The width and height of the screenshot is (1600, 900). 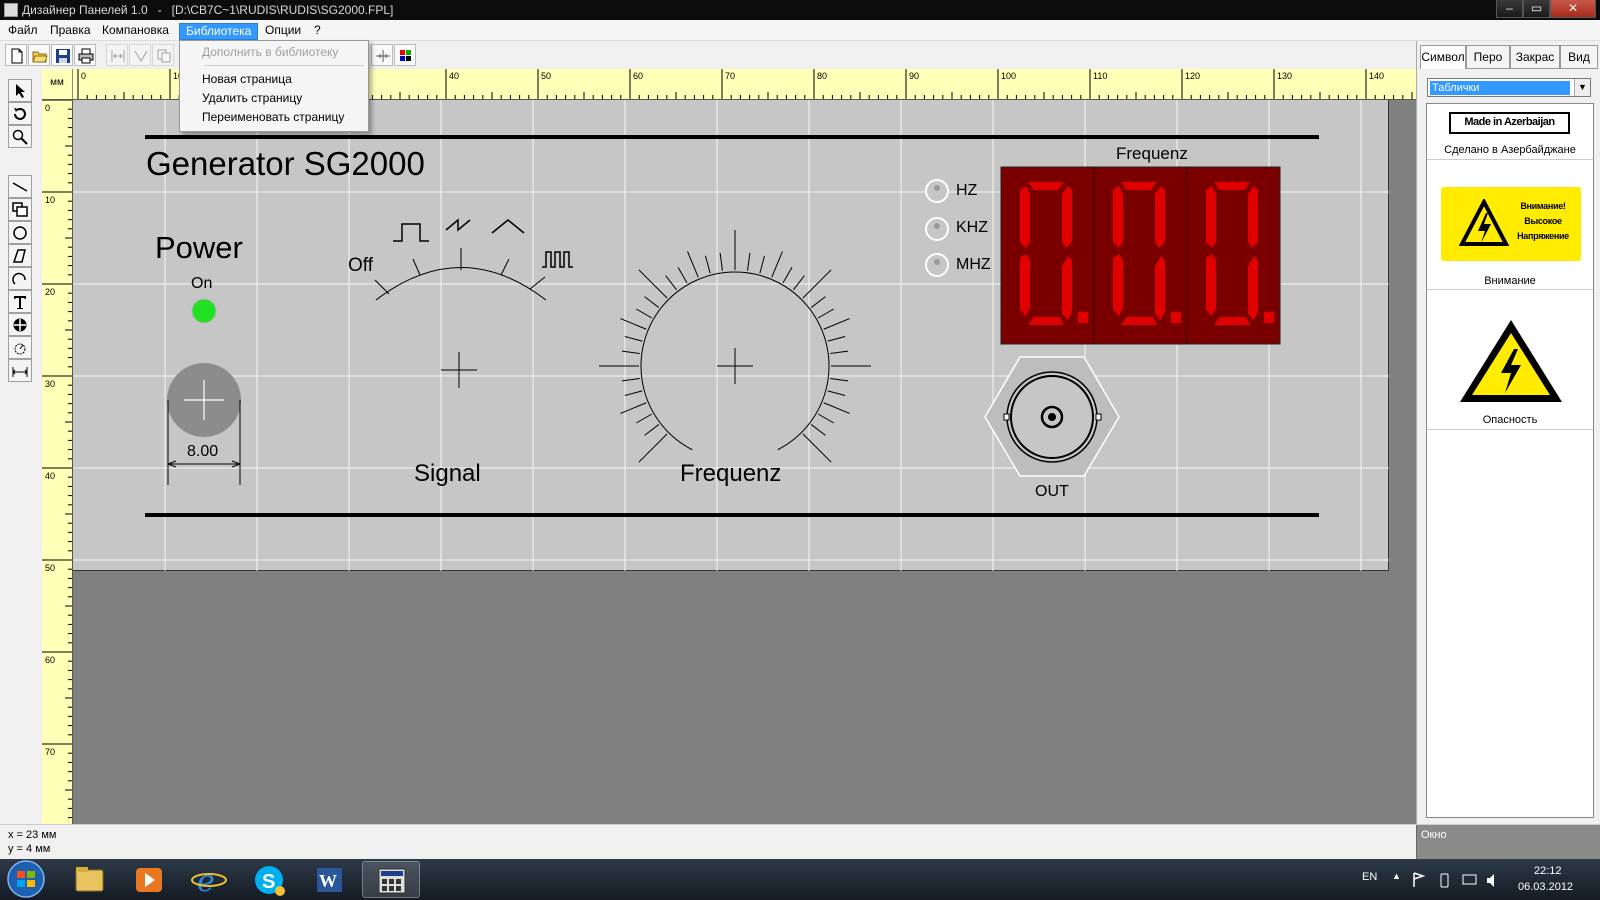 What do you see at coordinates (11, 10) in the screenshot?
I see `app-icon` at bounding box center [11, 10].